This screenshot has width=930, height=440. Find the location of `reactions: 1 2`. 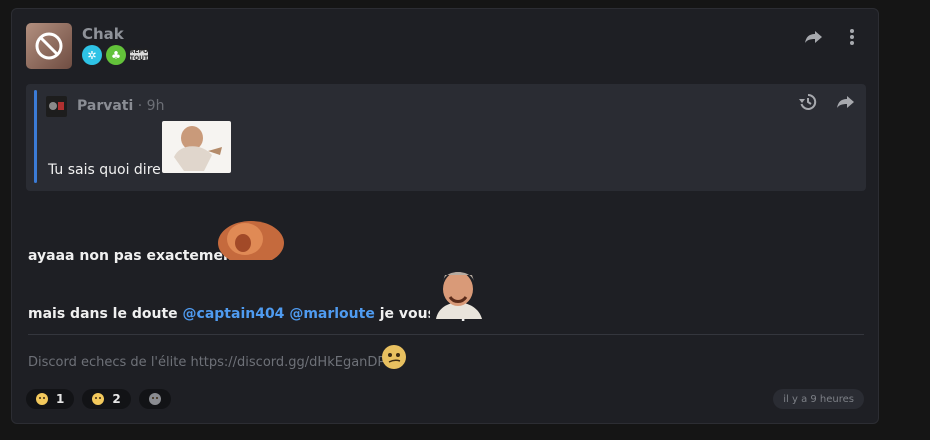

reactions: 1 2 is located at coordinates (98, 399).